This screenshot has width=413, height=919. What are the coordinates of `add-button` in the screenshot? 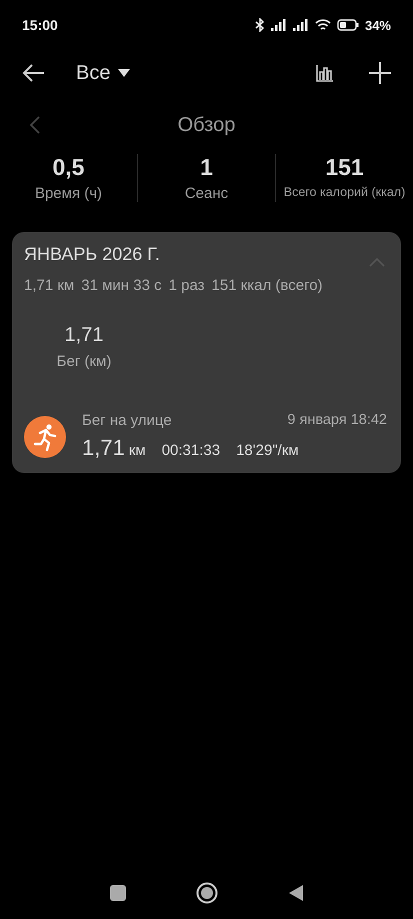 It's located at (380, 73).